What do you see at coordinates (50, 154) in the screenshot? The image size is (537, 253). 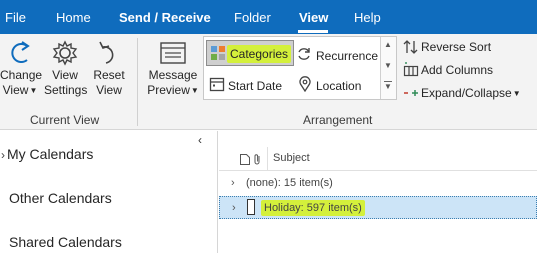 I see `my-calendars-label: My Calendars` at bounding box center [50, 154].